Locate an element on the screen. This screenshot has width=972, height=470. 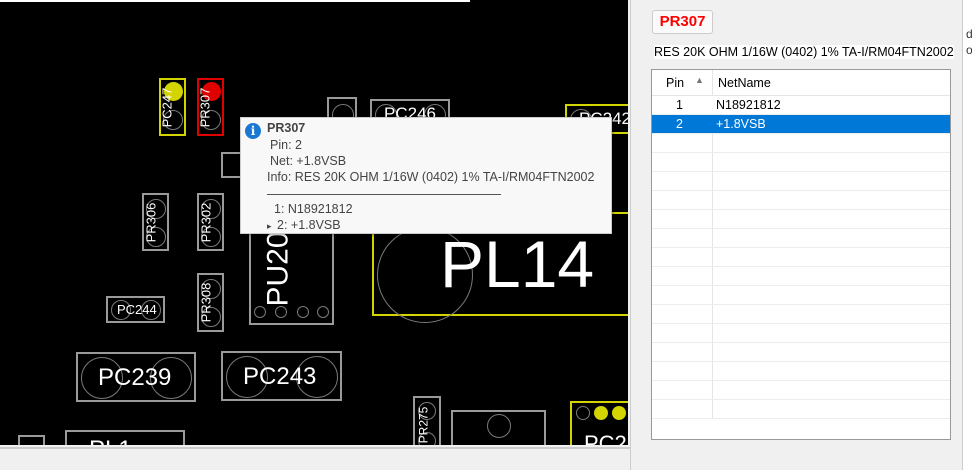
component-label: PR302 is located at coordinates (206, 222).